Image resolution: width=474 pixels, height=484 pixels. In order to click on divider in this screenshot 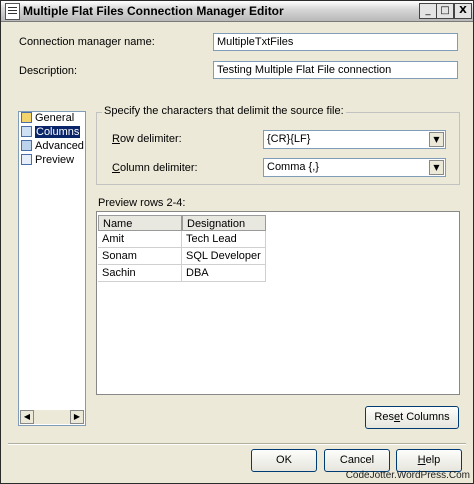, I will do `click(237, 444)`.